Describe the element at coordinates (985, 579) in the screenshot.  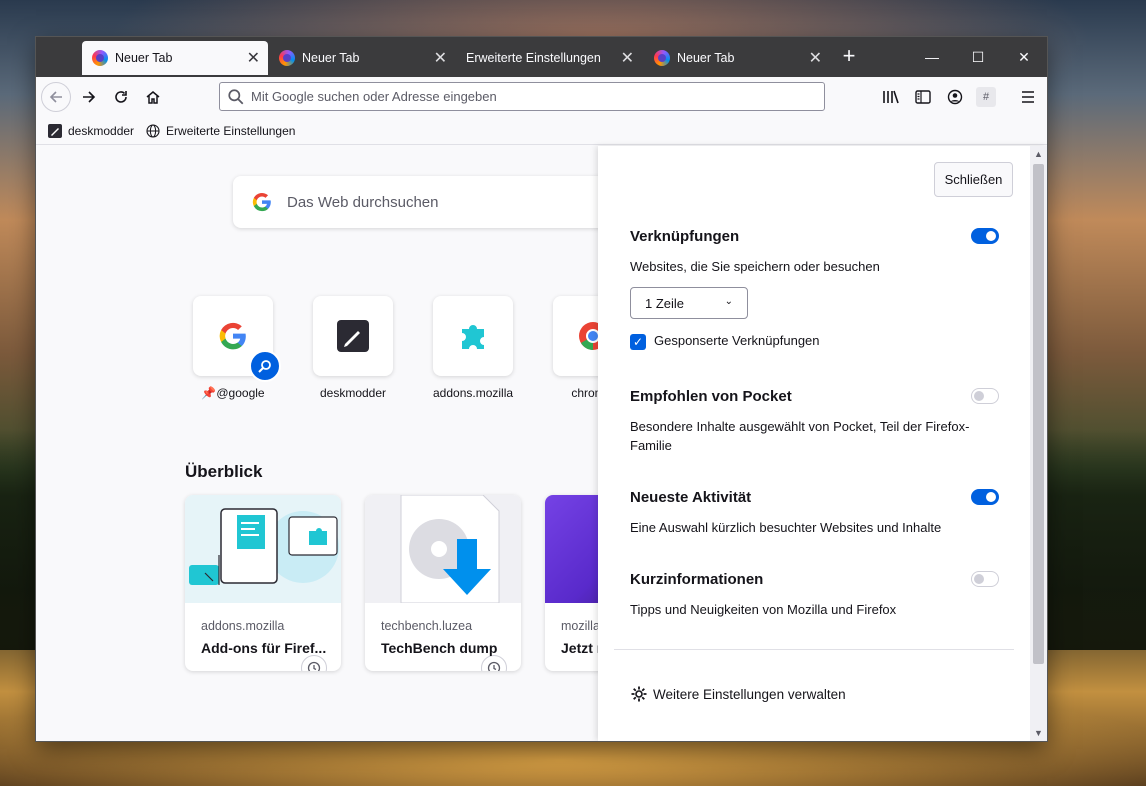
I see `snippets-toggle` at that location.